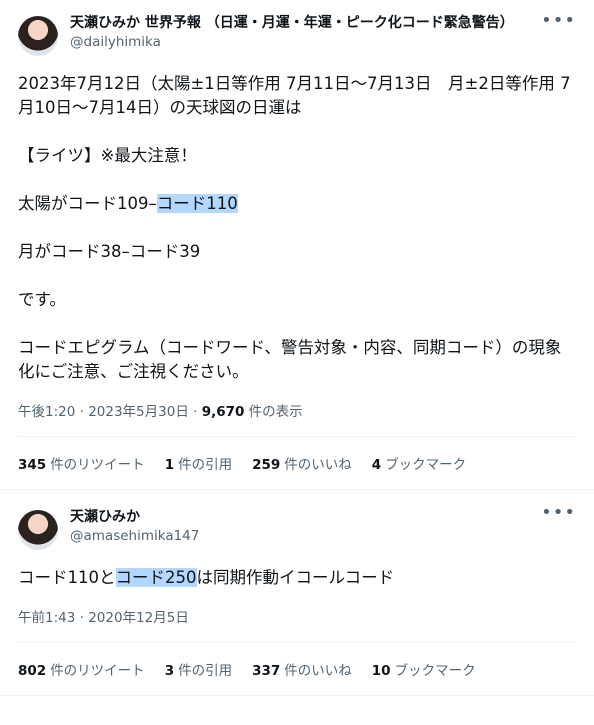 This screenshot has width=594, height=725. Describe the element at coordinates (323, 536) in the screenshot. I see `handle: @amasehimika147` at that location.